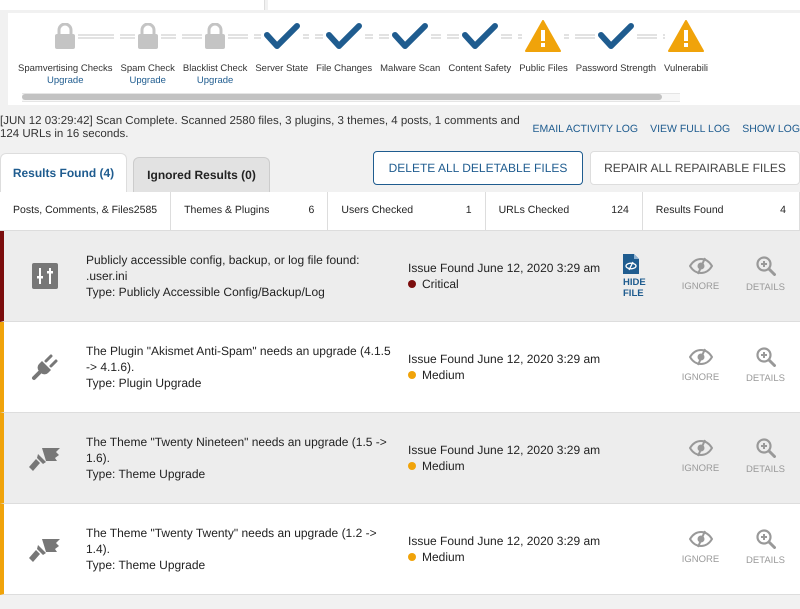 This screenshot has height=609, width=800. What do you see at coordinates (410, 69) in the screenshot?
I see `step-label: Malware Scan` at bounding box center [410, 69].